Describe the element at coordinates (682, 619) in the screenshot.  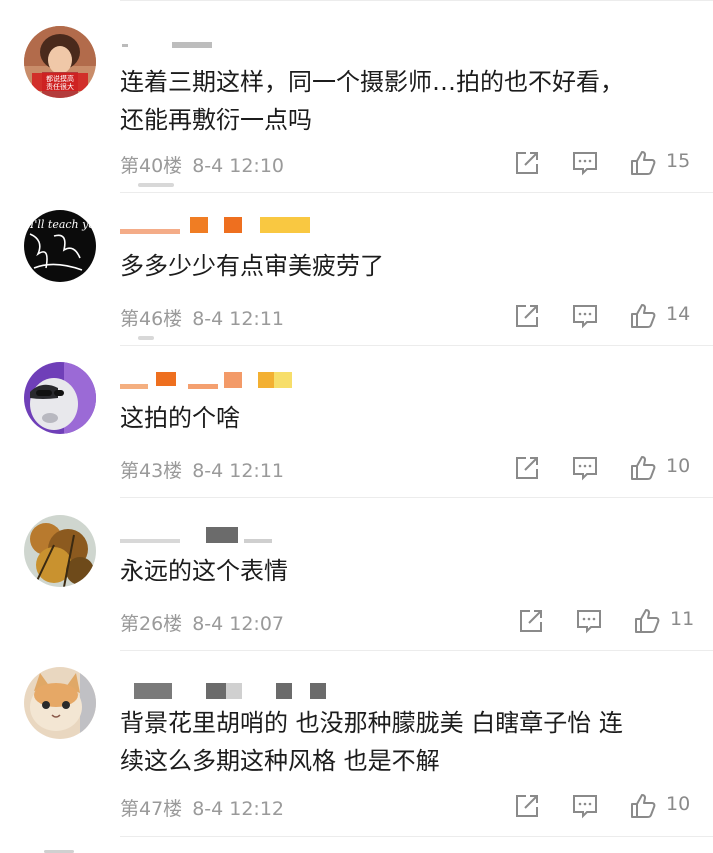
I see `like-count: 11` at that location.